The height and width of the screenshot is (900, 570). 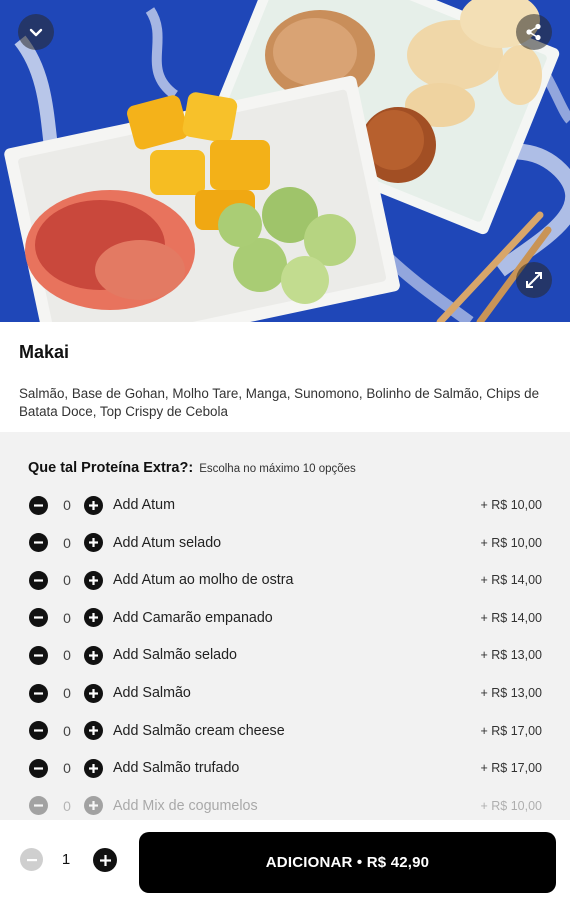 What do you see at coordinates (199, 730) in the screenshot?
I see `option-label: Add Salmão cream cheese` at bounding box center [199, 730].